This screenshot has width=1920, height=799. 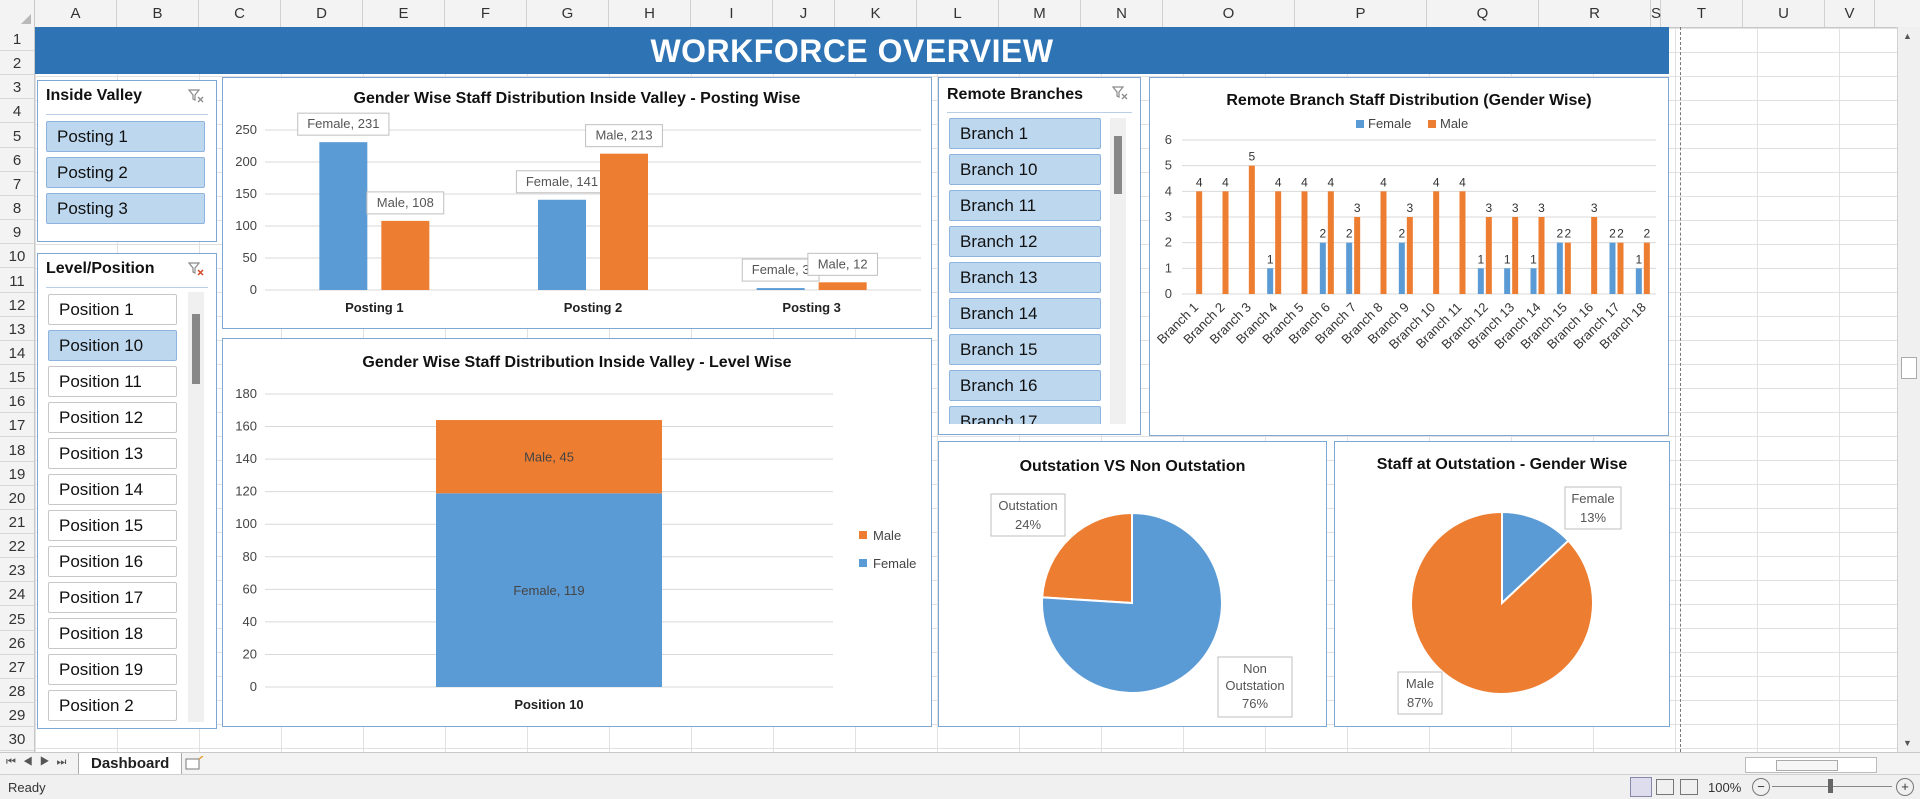 What do you see at coordinates (112, 525) in the screenshot?
I see `slicer-item: Position 15` at bounding box center [112, 525].